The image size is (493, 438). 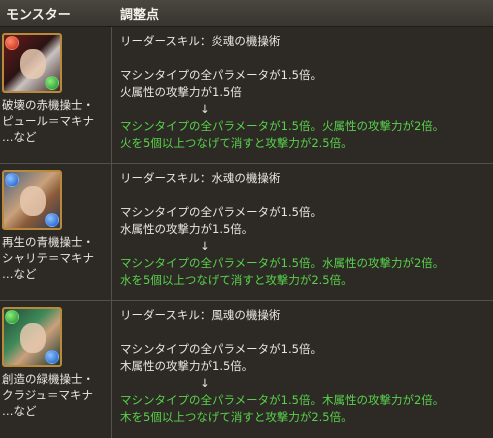 What do you see at coordinates (38, 15) in the screenshot?
I see `header-monster: モンスター` at bounding box center [38, 15].